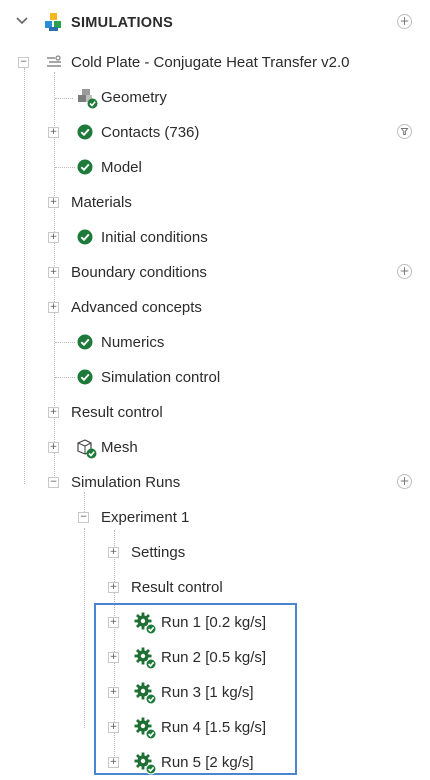  I want to click on header-chevron, so click(22, 23).